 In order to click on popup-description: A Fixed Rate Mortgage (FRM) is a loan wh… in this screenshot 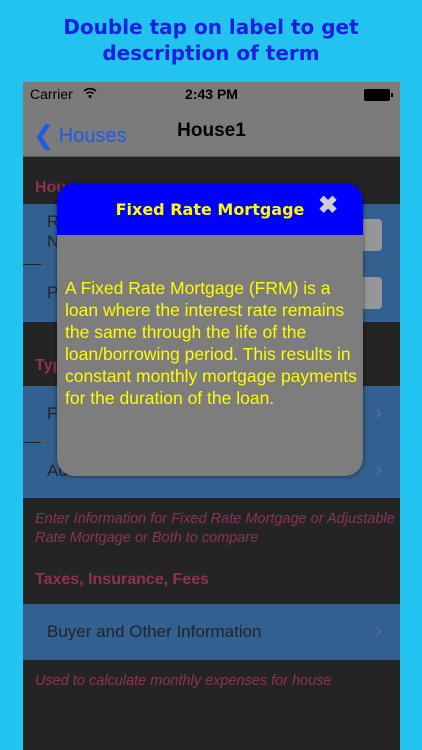, I will do `click(211, 343)`.